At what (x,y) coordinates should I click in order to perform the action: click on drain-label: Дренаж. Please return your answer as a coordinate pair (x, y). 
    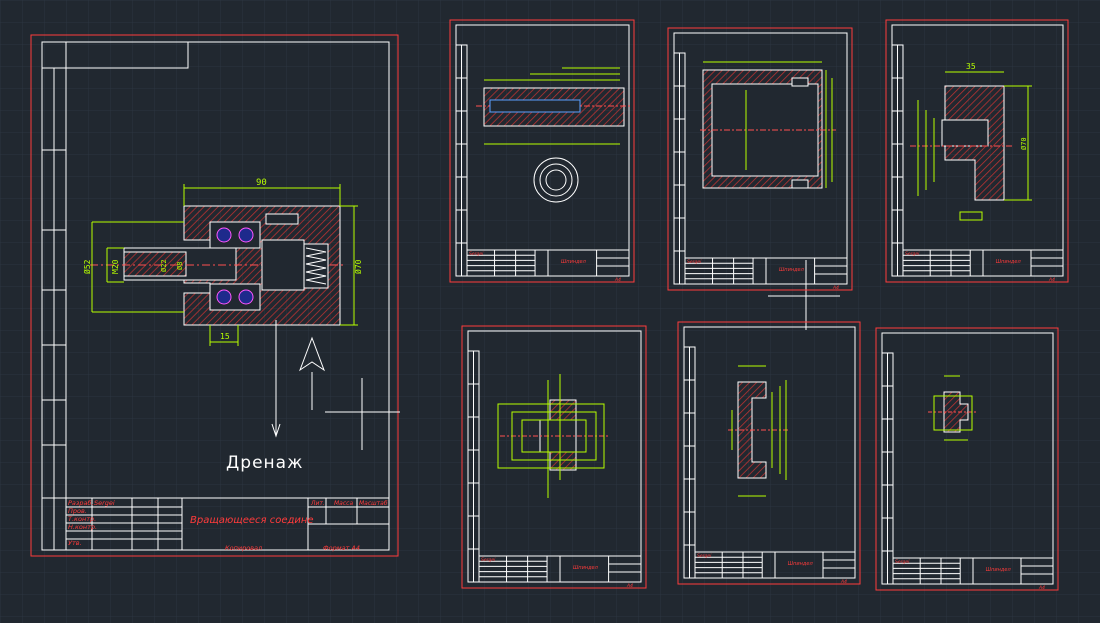
    Looking at the image, I should click on (264, 463).